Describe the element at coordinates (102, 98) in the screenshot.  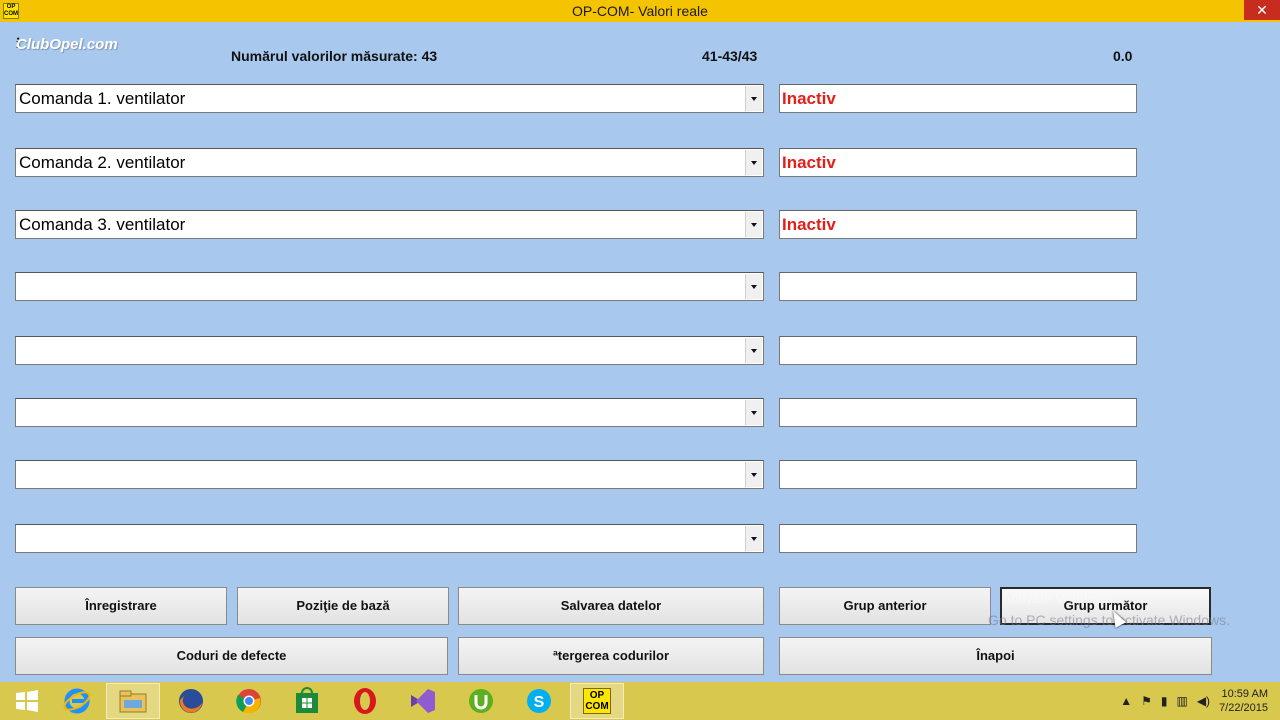
I see `parameter-select-label: Comanda 1. ventilator` at that location.